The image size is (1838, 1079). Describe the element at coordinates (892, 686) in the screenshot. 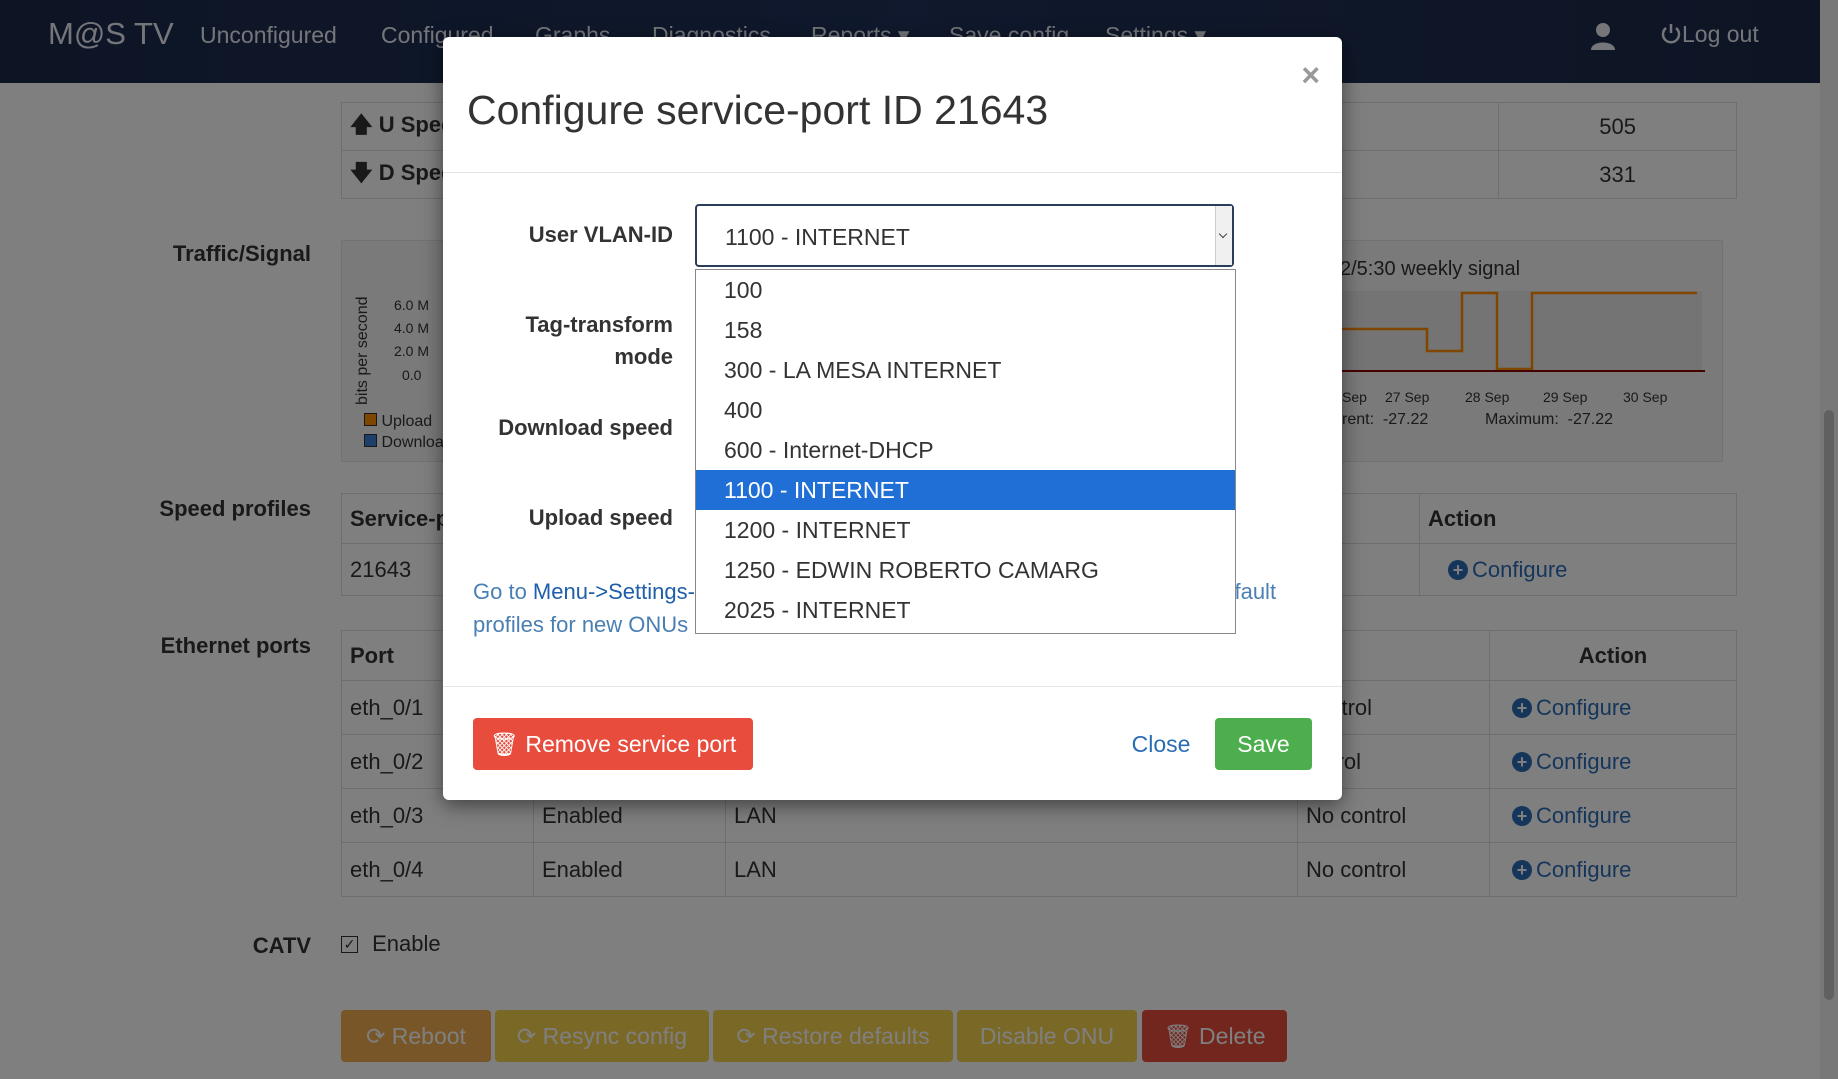

I see `modal-footer-divider` at that location.